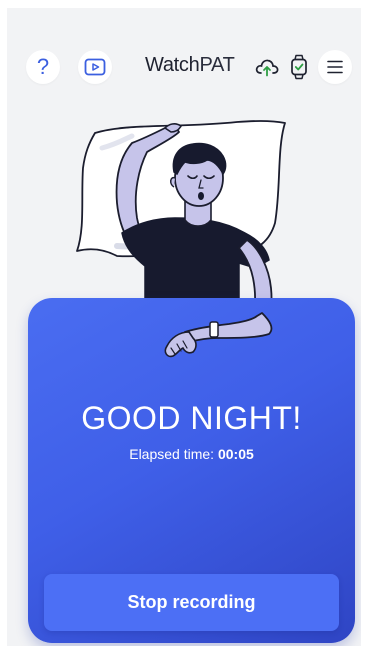 Image resolution: width=373 pixels, height=661 pixels. I want to click on elapsed-time: Elapsed time: 00:05, so click(191, 454).